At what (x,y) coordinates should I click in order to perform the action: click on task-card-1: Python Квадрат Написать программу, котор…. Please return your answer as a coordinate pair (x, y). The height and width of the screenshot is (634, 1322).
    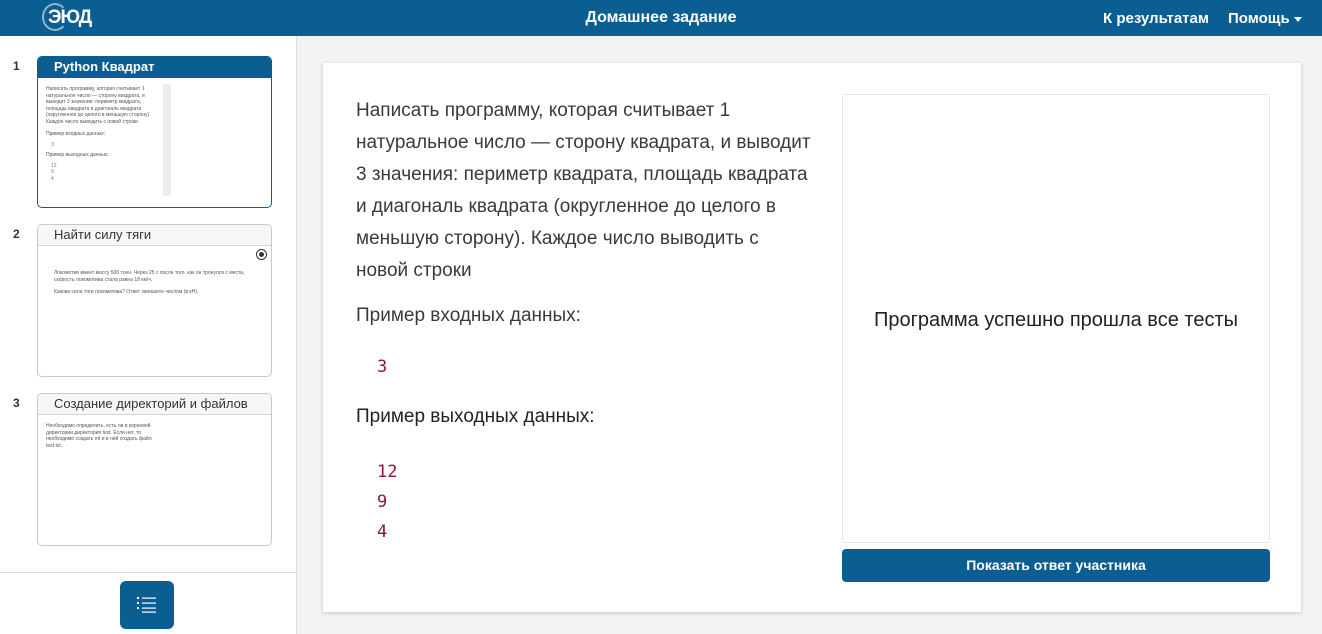
    Looking at the image, I should click on (154, 132).